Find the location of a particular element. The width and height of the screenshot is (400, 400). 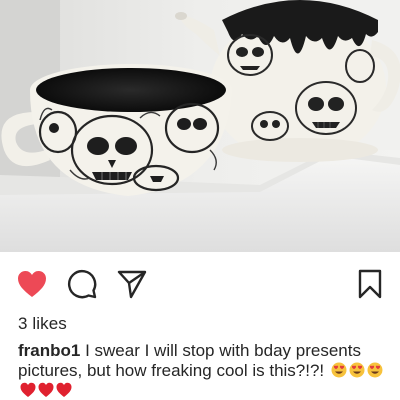

heart-icon is located at coordinates (32, 284).